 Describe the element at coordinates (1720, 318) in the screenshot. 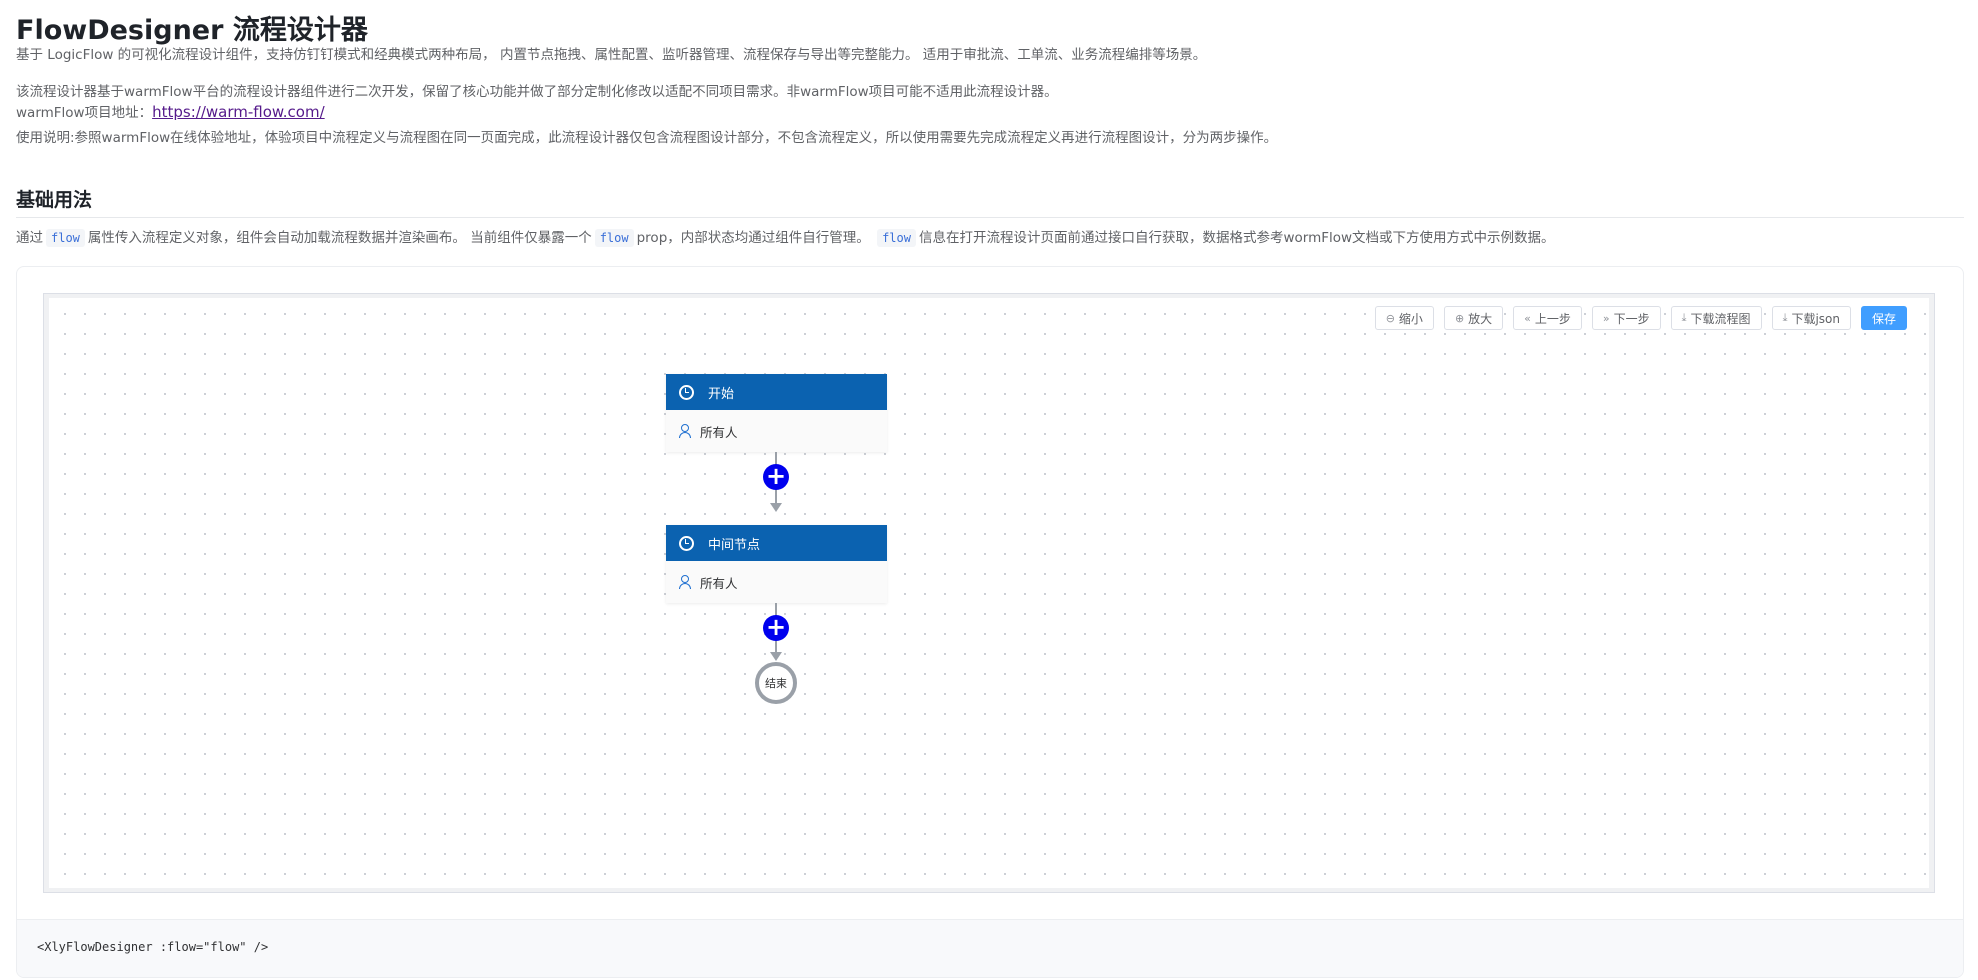

I see `download-image-label: 下载流程图` at that location.